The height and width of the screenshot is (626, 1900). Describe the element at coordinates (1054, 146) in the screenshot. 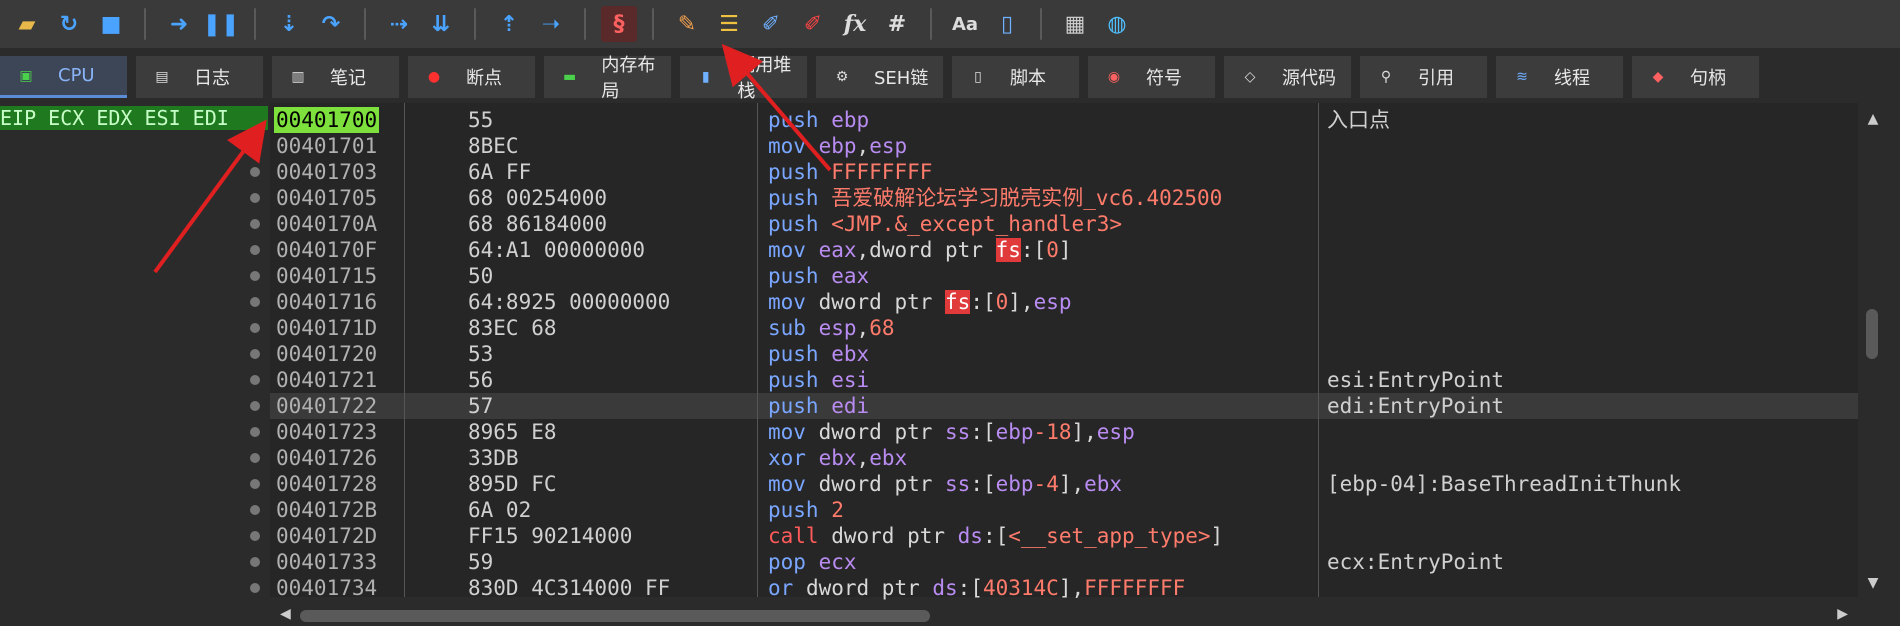

I see `disasm-row: 00401701 8BEC mov ebp,esp` at that location.